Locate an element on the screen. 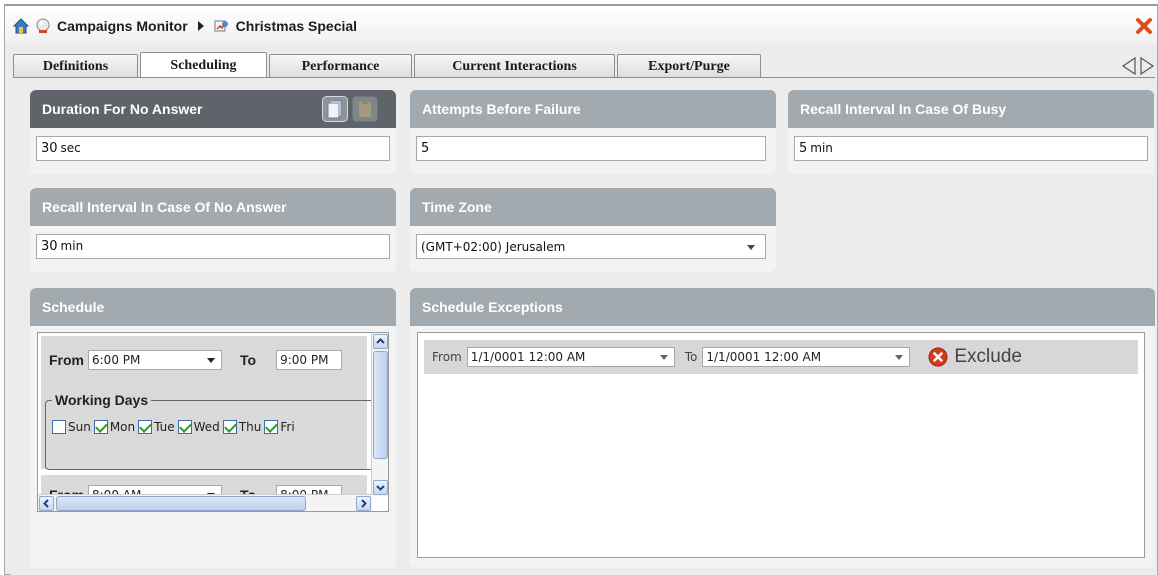 The image size is (1158, 575). checkbox-mon is located at coordinates (100, 427).